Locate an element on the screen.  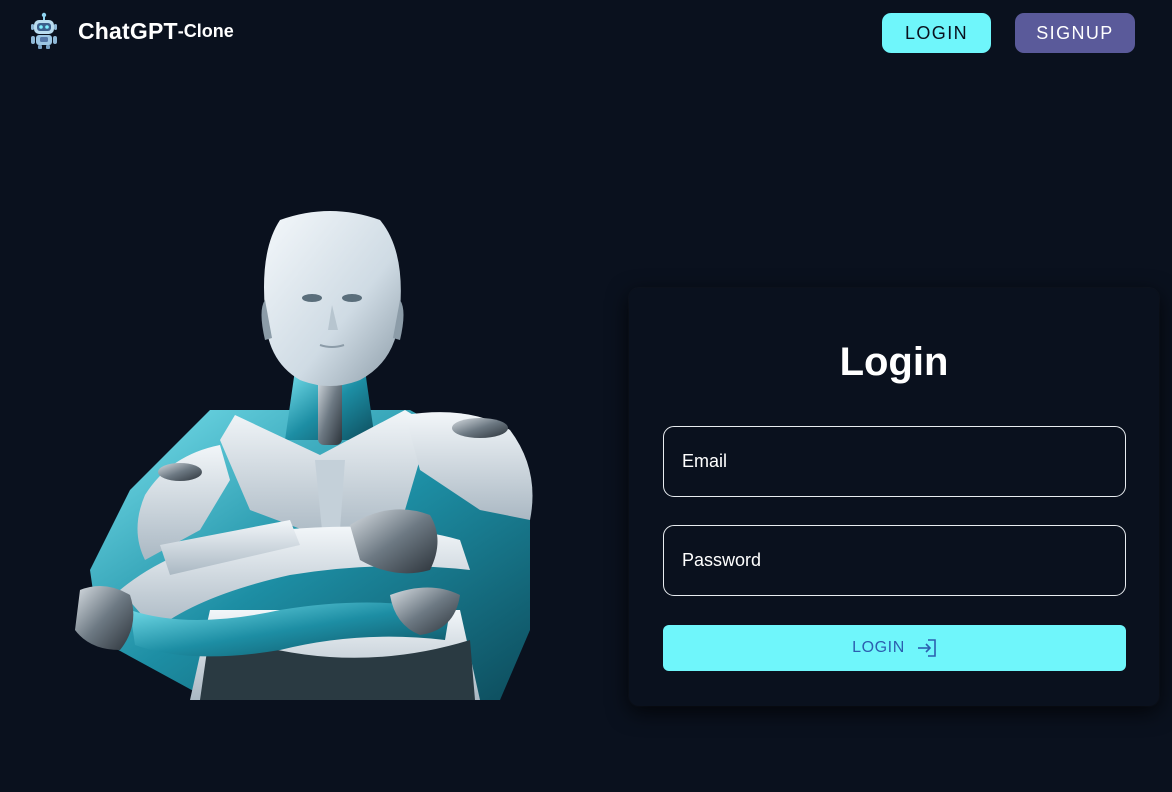
email-input is located at coordinates (902, 461).